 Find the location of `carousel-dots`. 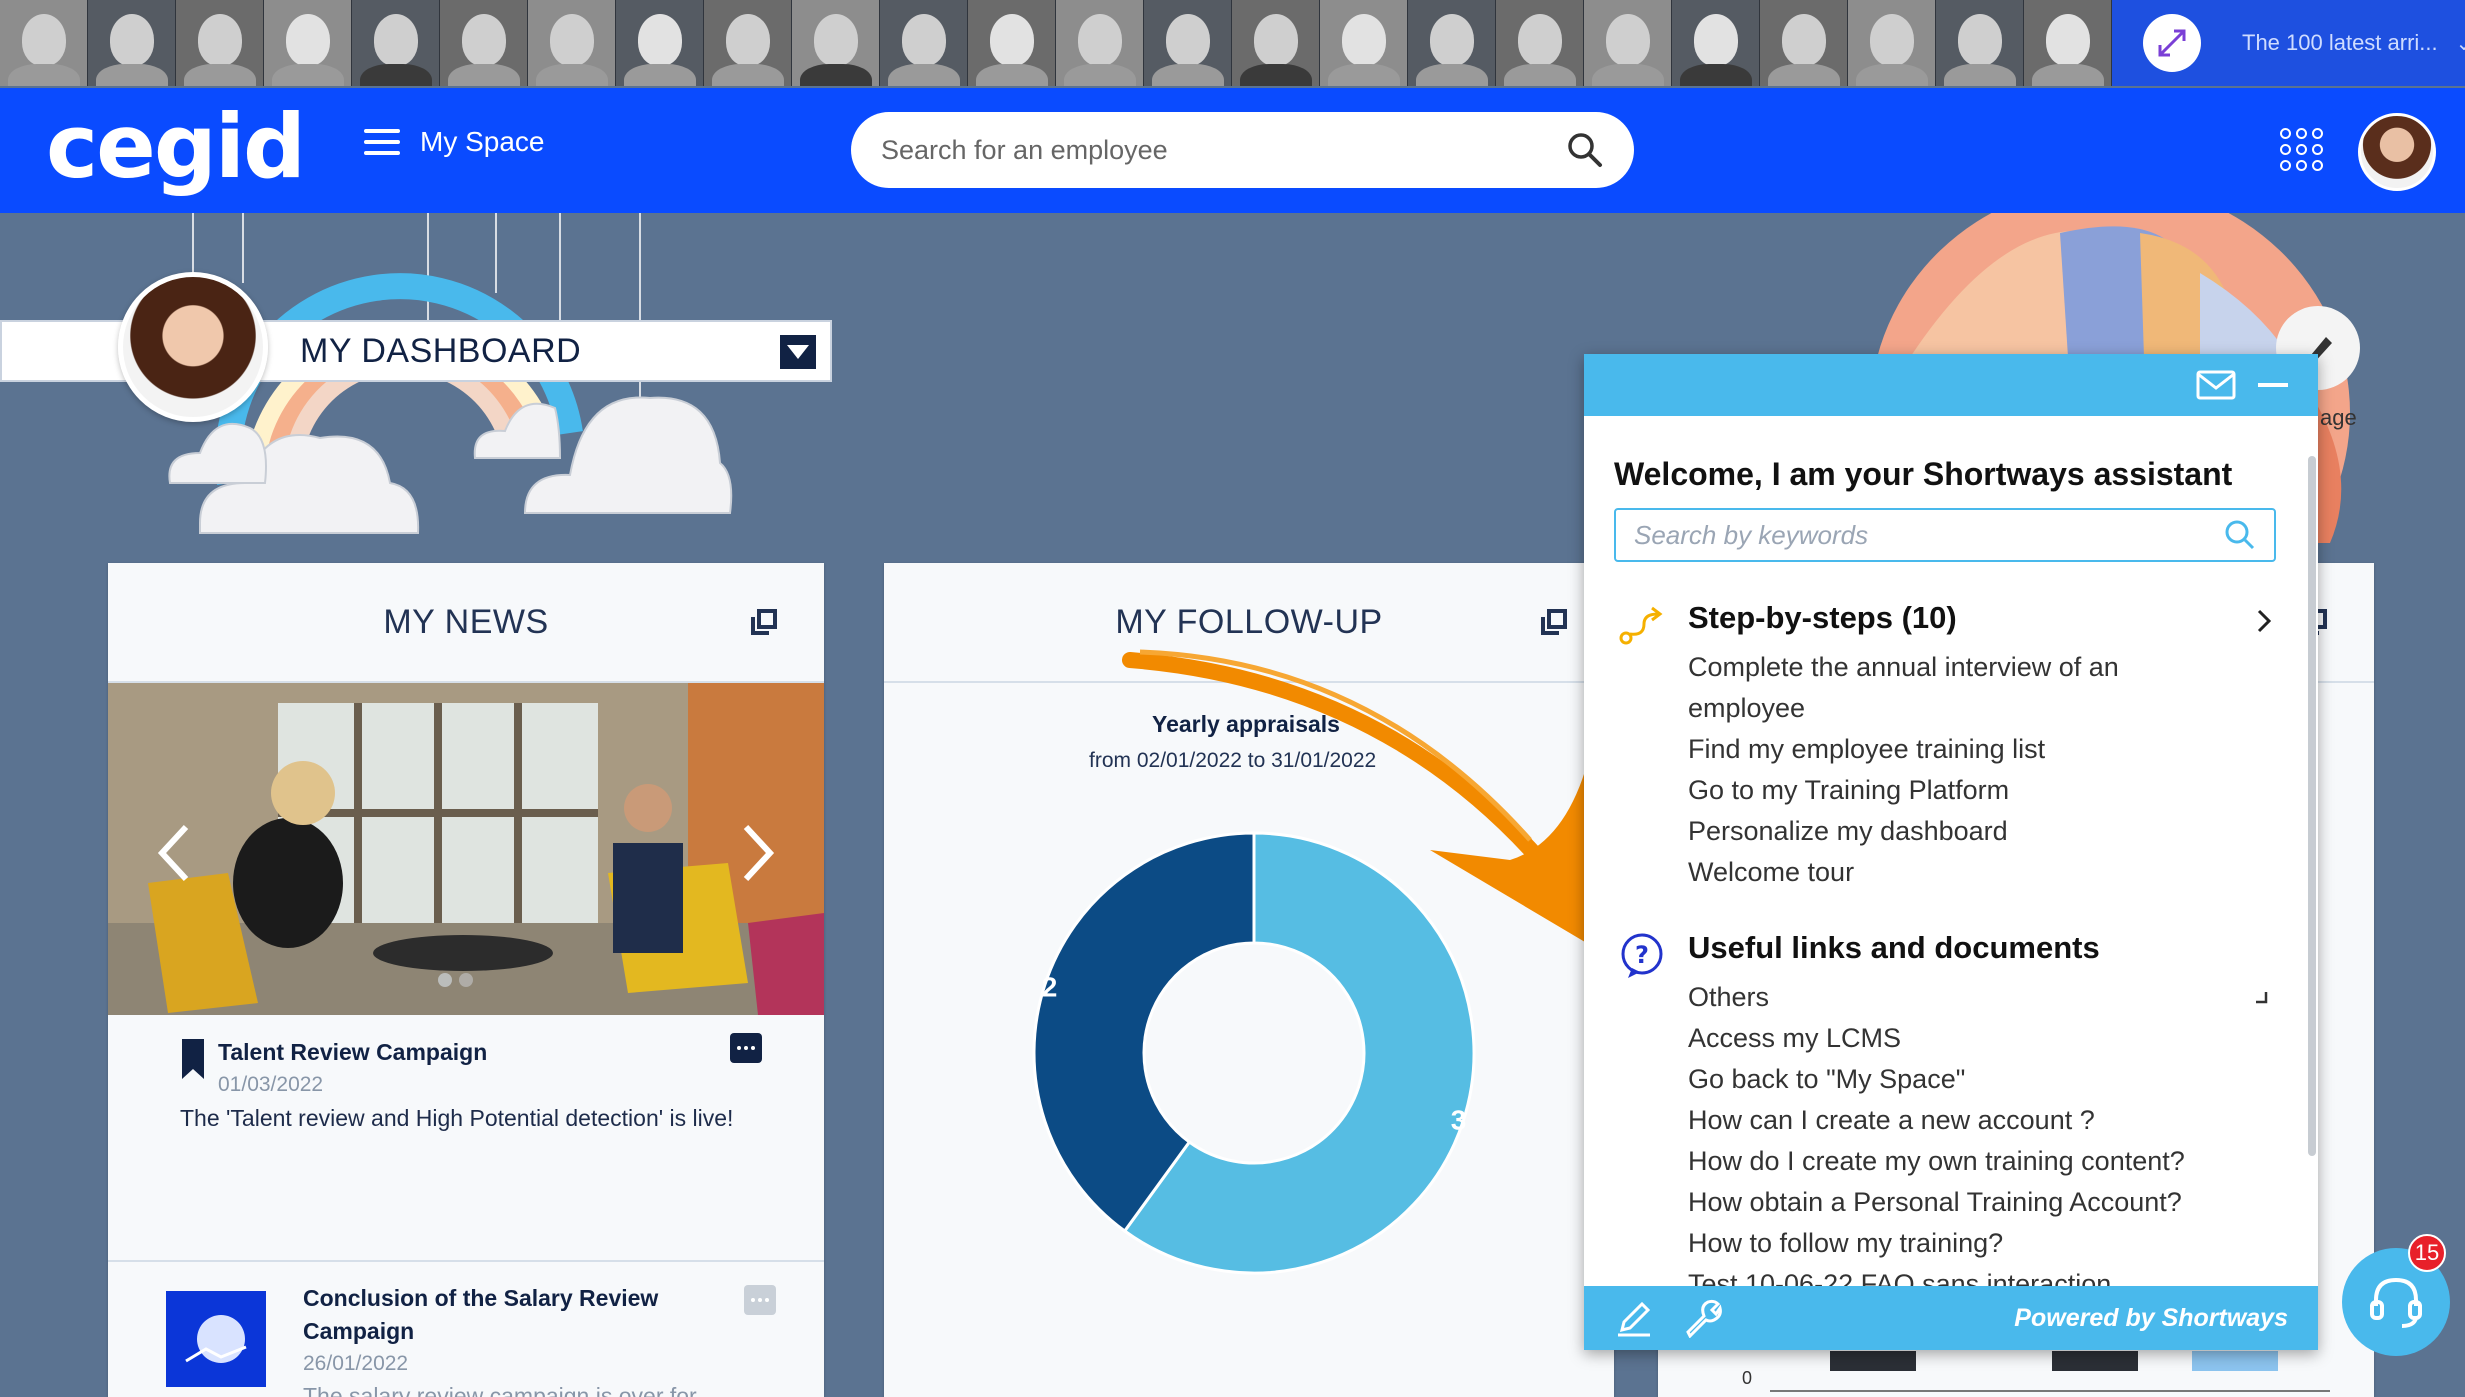

carousel-dots is located at coordinates (466, 980).